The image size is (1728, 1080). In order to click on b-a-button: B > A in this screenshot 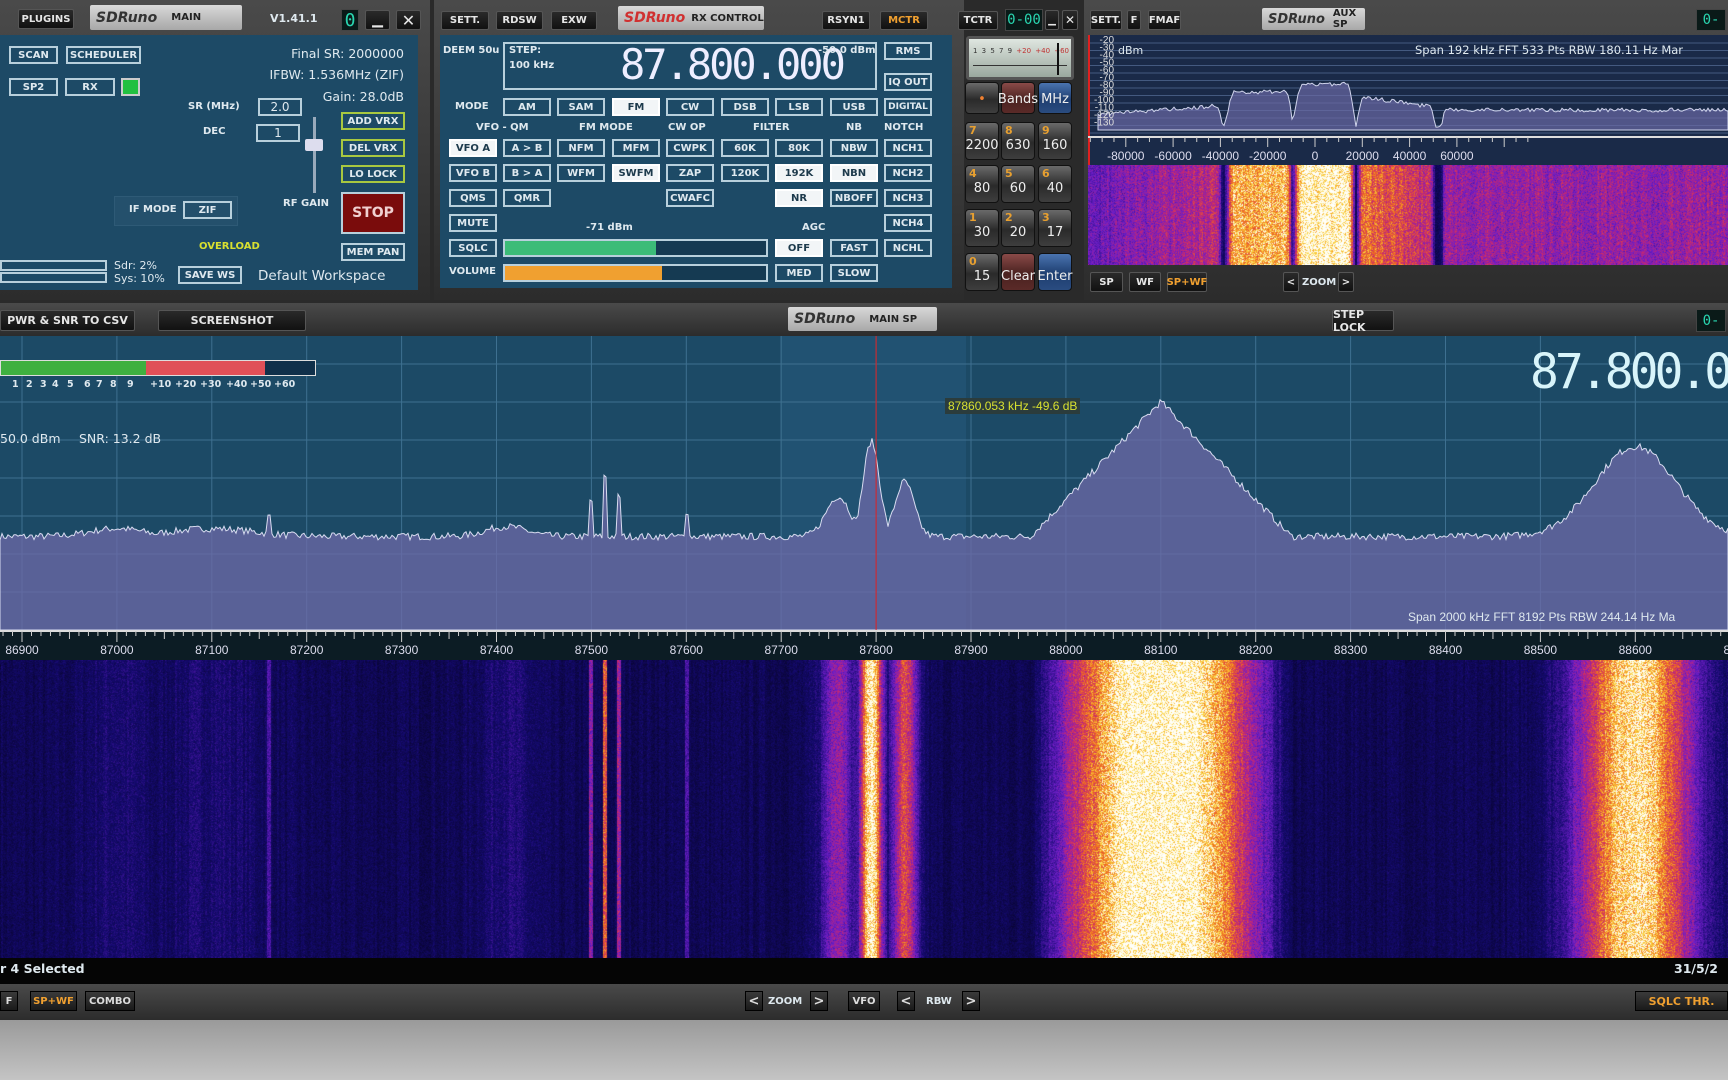, I will do `click(527, 173)`.